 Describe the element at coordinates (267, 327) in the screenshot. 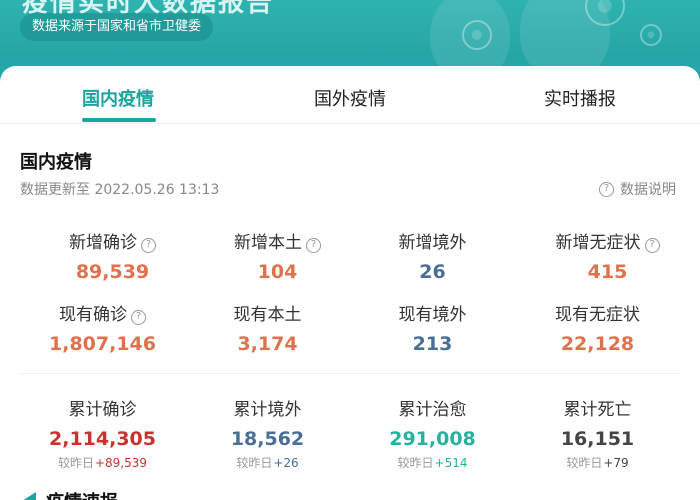

I see `stat-current-local: 现有本土 3,174` at that location.